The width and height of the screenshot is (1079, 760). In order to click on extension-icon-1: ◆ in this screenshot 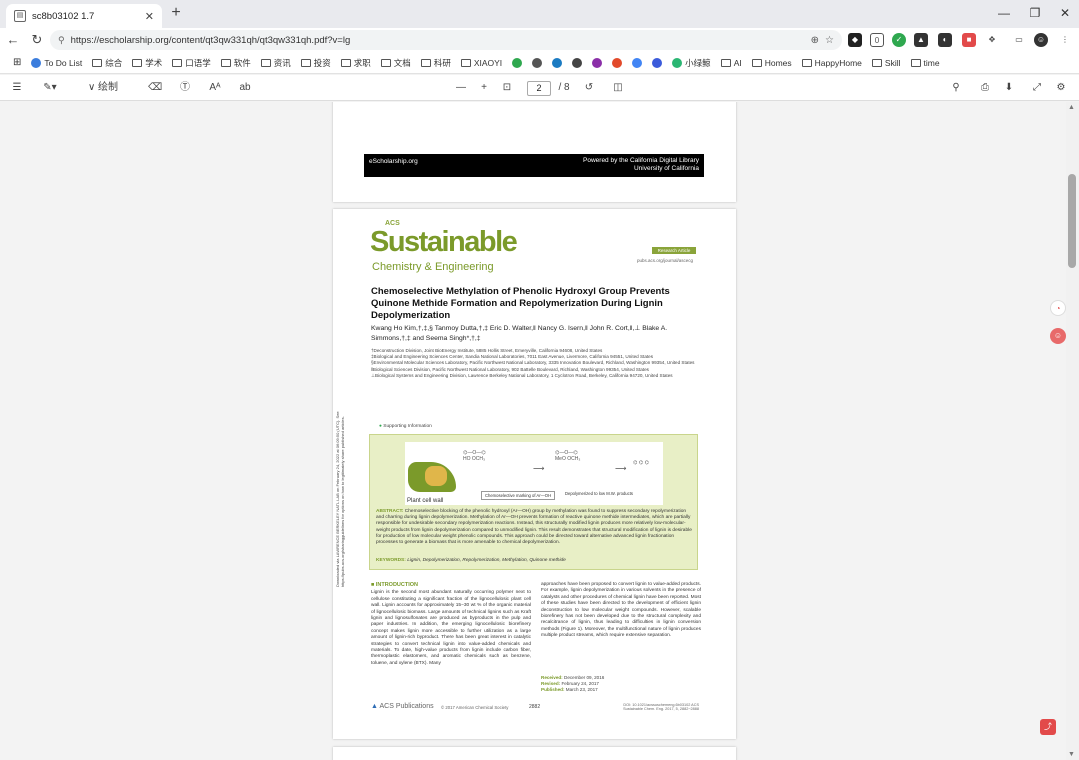, I will do `click(855, 40)`.